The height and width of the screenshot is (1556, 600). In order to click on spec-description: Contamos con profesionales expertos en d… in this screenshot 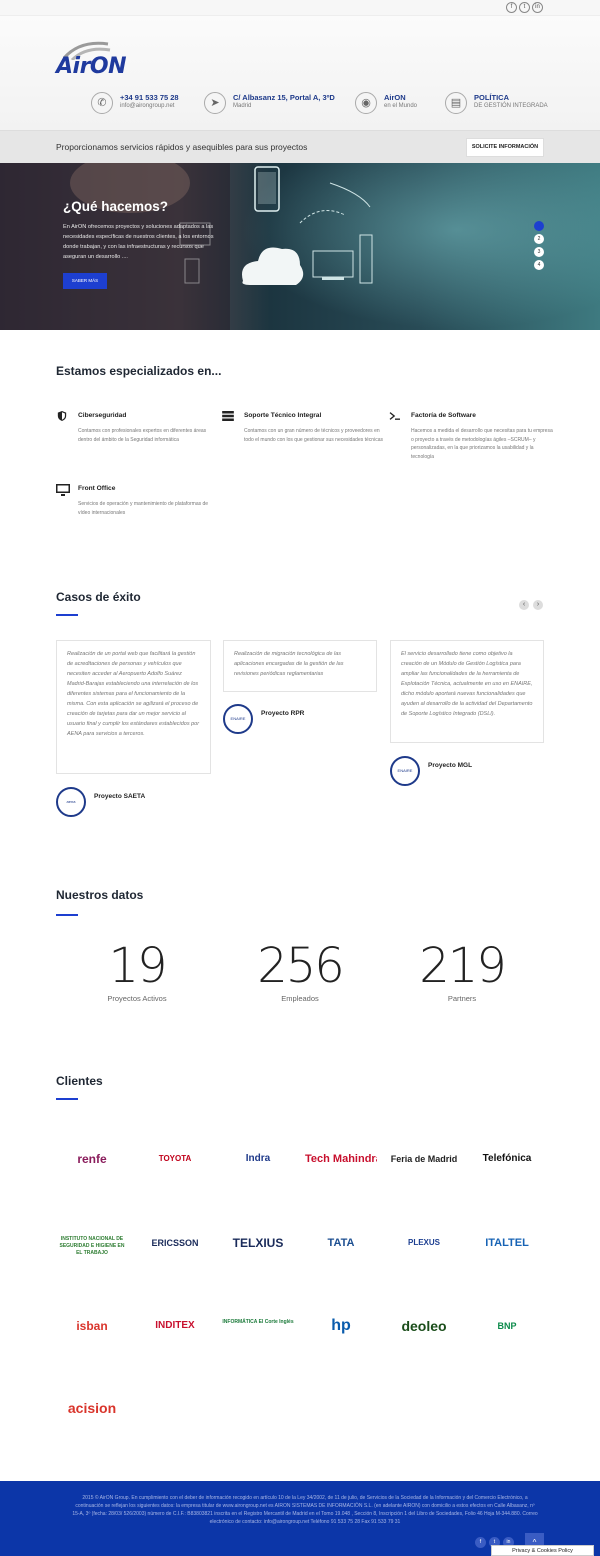, I will do `click(142, 435)`.